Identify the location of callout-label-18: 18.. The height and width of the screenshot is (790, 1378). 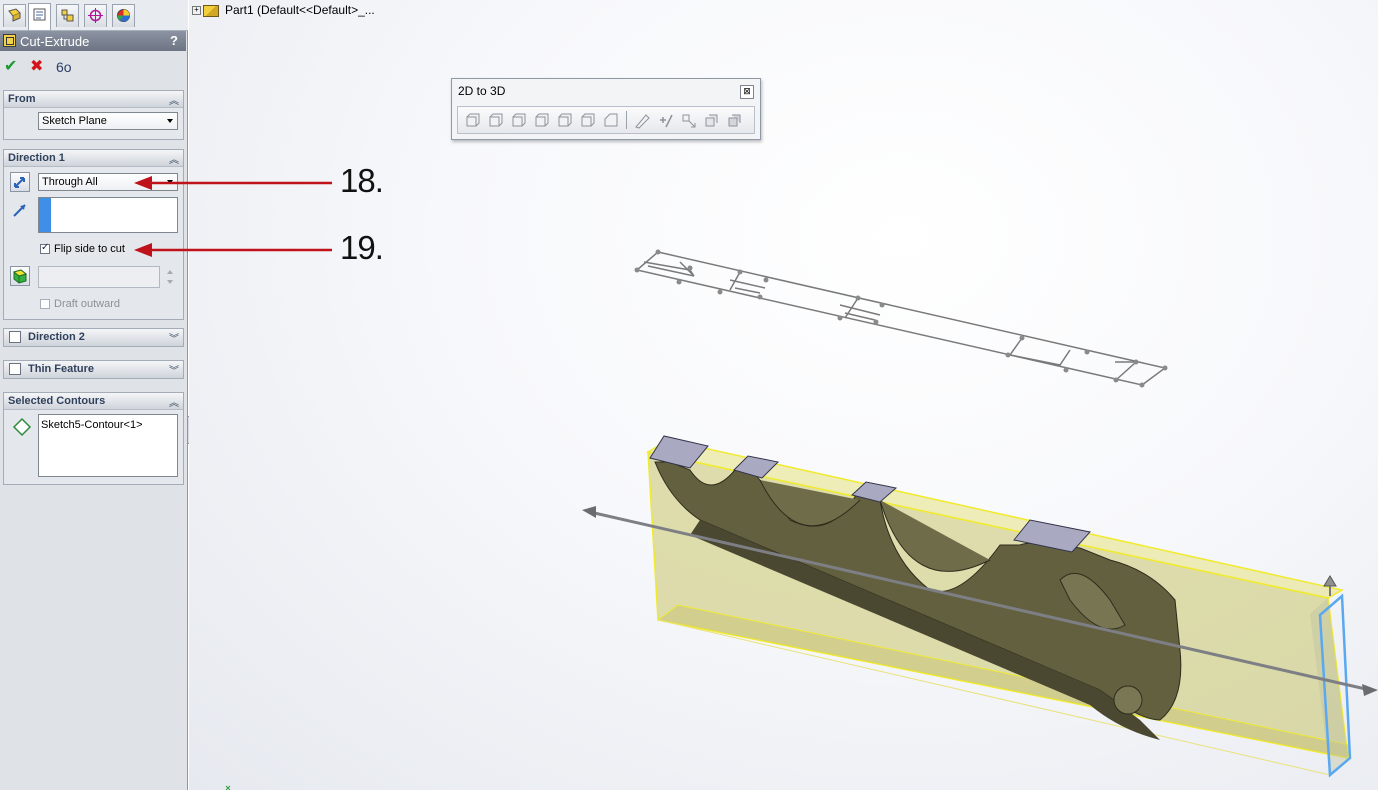
(362, 180).